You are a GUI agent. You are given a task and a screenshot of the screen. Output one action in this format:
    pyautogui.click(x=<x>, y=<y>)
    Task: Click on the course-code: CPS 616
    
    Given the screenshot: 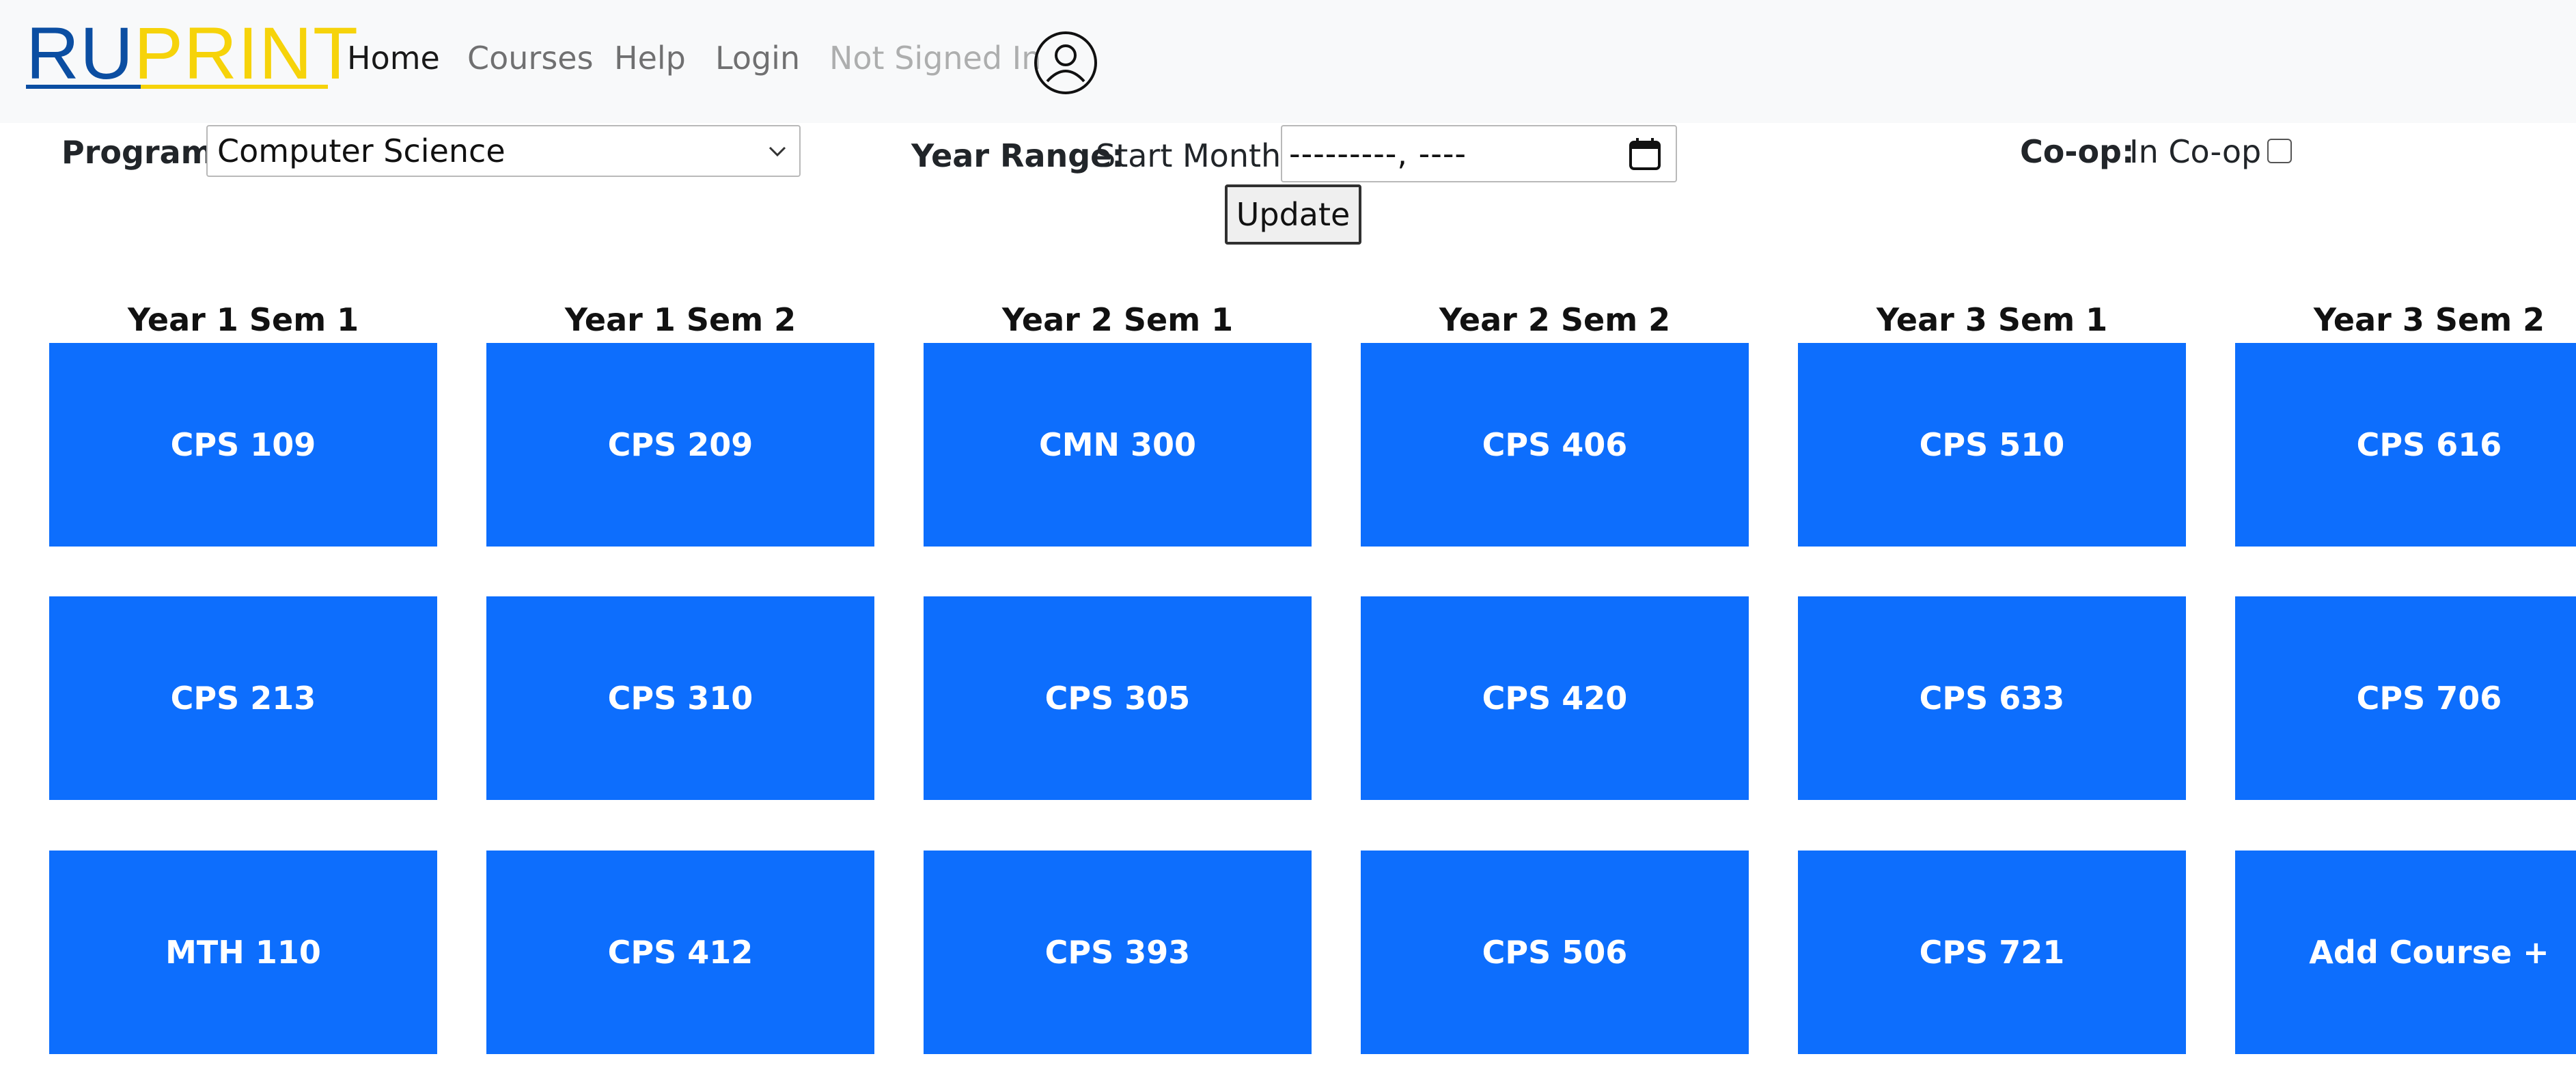 What is the action you would take?
    pyautogui.click(x=2429, y=444)
    